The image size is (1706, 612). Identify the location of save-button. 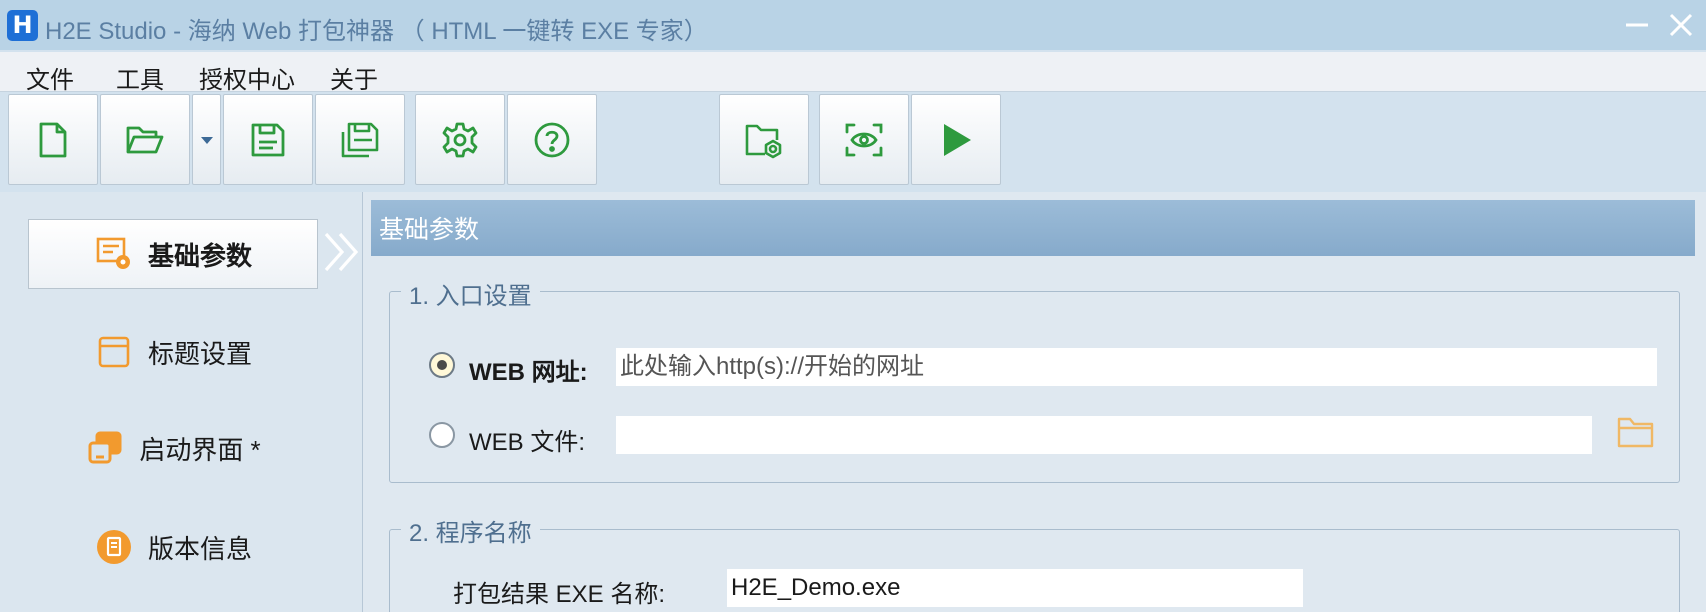
(268, 139).